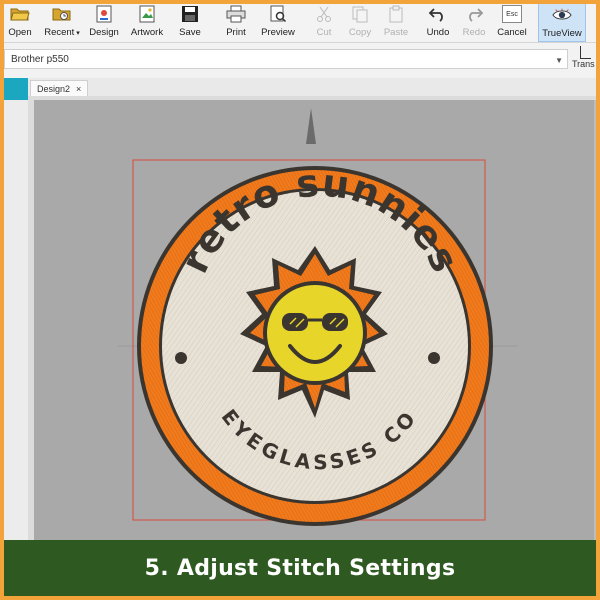 The image size is (600, 600). Describe the element at coordinates (562, 33) in the screenshot. I see `trueview-label: TrueView` at that location.